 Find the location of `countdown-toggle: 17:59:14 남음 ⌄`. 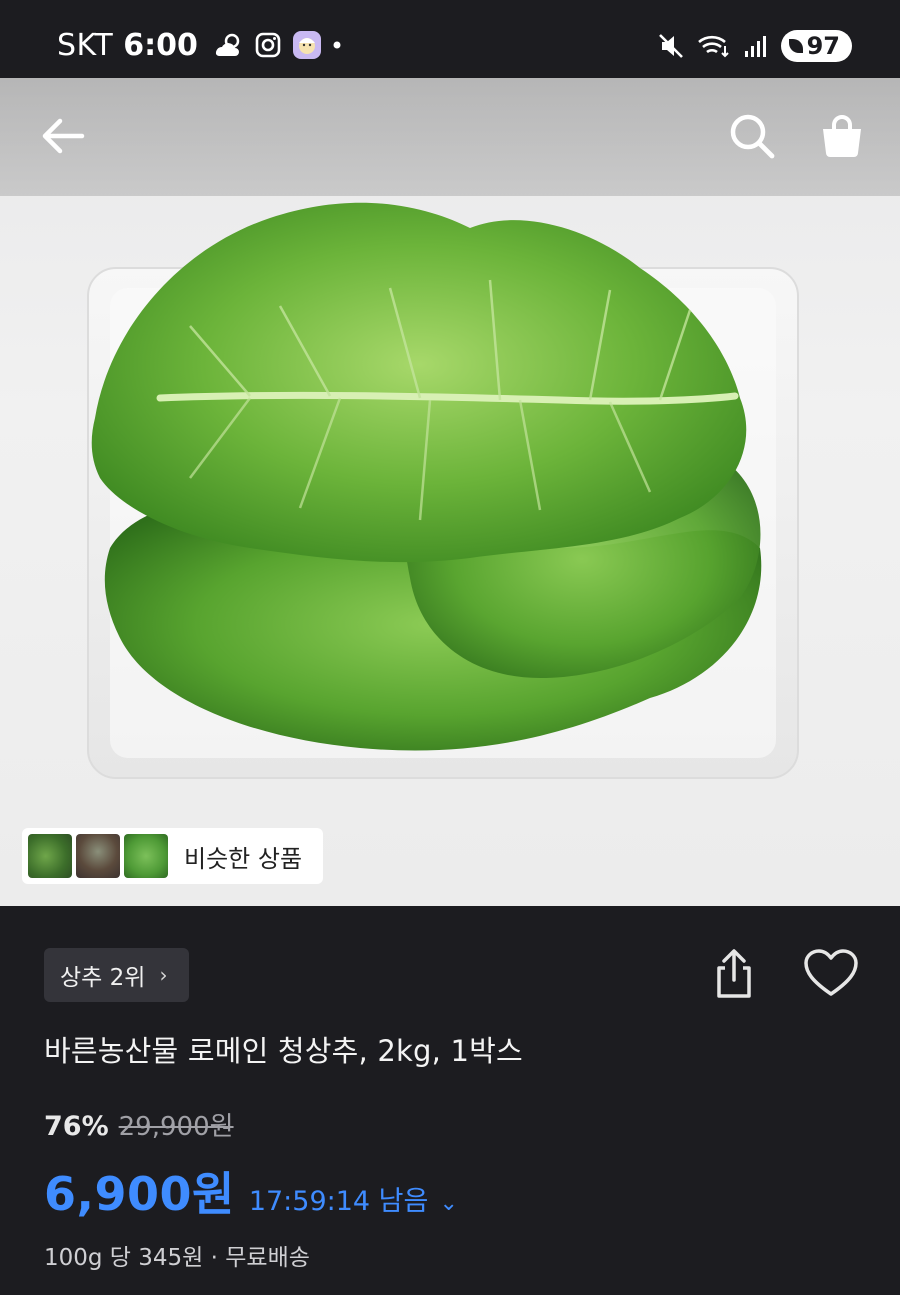

countdown-toggle: 17:59:14 남음 ⌄ is located at coordinates (353, 1198).